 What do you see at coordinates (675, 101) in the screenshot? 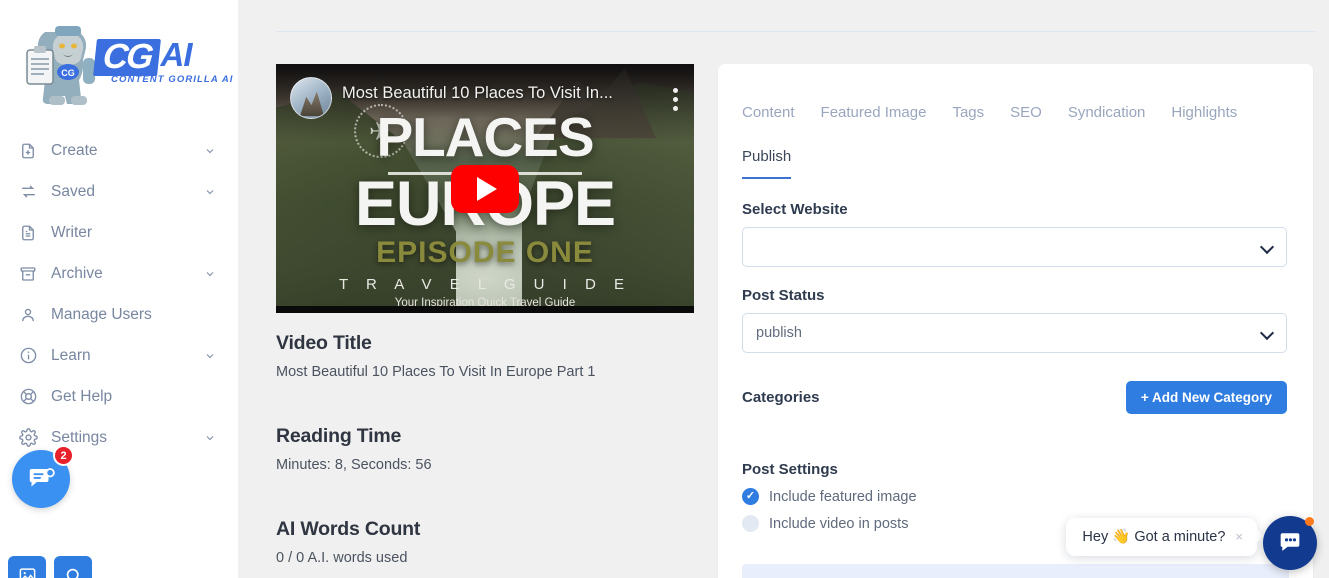
I see `video-more-options-icon` at bounding box center [675, 101].